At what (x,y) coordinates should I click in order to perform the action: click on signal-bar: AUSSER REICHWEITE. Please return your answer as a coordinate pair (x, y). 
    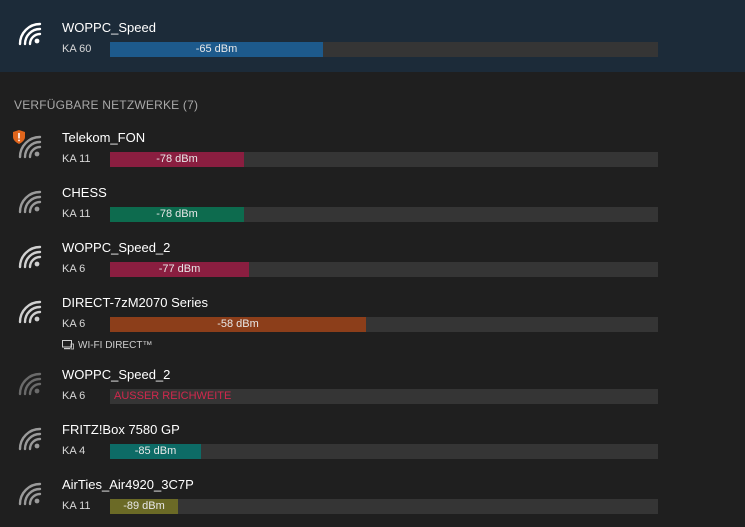
    Looking at the image, I should click on (384, 396).